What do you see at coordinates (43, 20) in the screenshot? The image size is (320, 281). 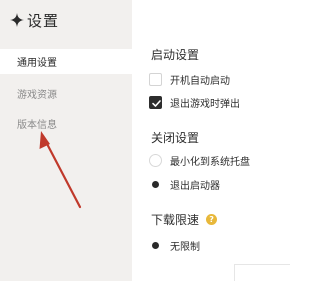 I see `settings-title-text: 设置` at bounding box center [43, 20].